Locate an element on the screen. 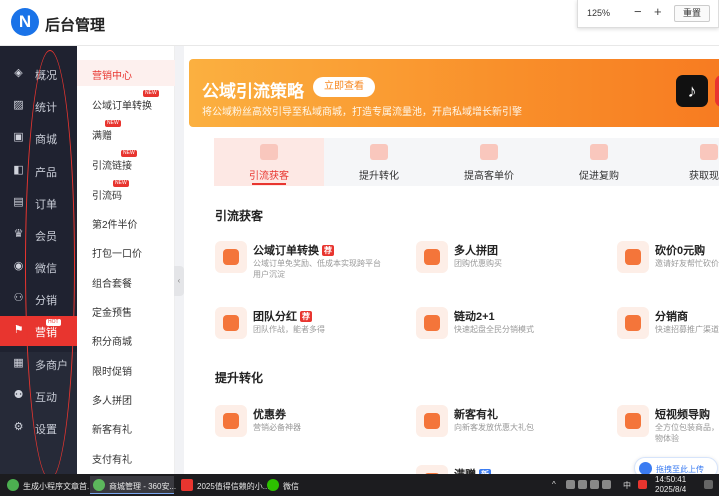 The height and width of the screenshot is (496, 719). card-new-customer-gift: 新客有礼 向新客发放优惠大礼包 is located at coordinates (506, 425).